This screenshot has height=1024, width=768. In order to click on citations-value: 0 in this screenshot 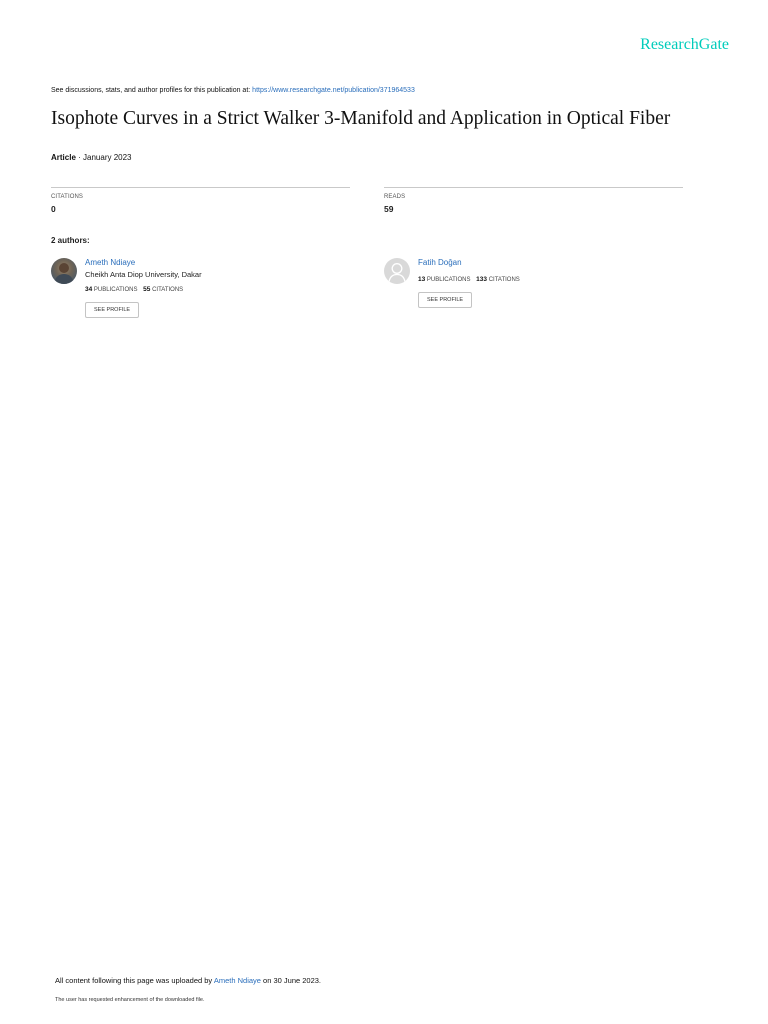, I will do `click(53, 209)`.